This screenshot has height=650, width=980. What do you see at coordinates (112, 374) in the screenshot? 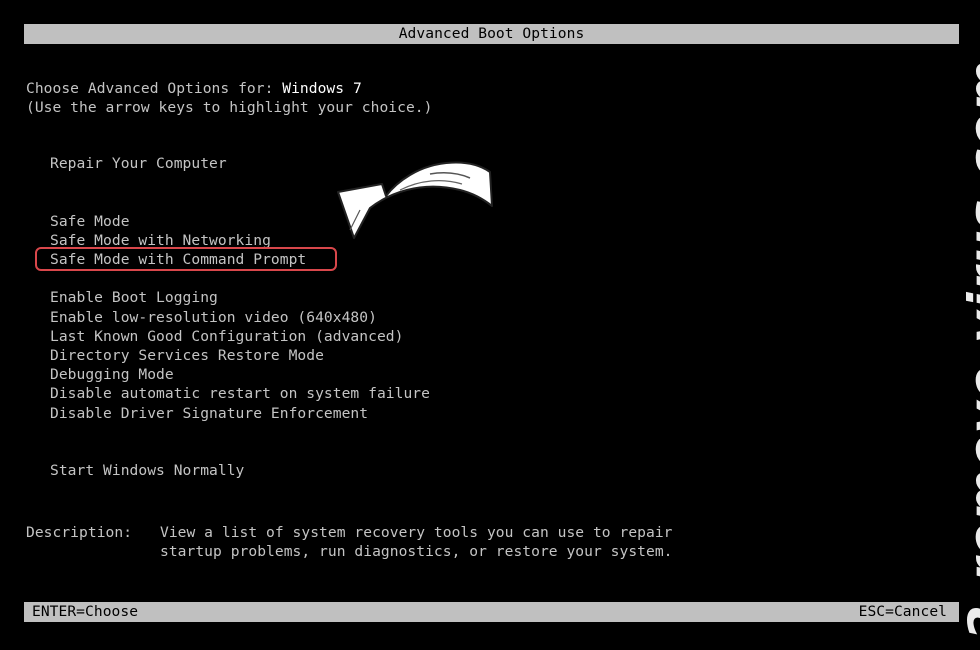
I see `menu-item-debugging: Debugging Mode` at bounding box center [112, 374].